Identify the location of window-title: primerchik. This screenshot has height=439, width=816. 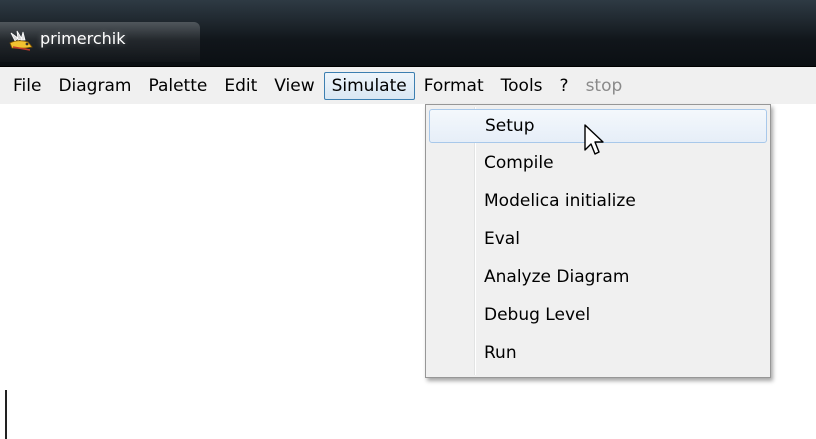
(83, 38).